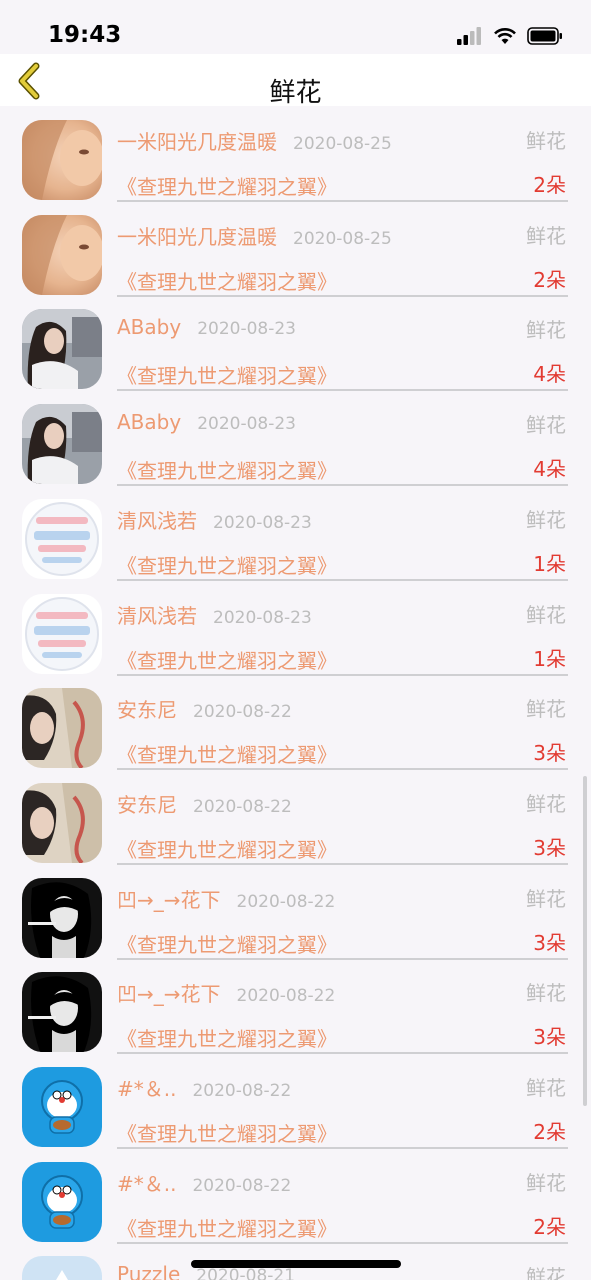  Describe the element at coordinates (505, 36) in the screenshot. I see `wifi-icon` at that location.